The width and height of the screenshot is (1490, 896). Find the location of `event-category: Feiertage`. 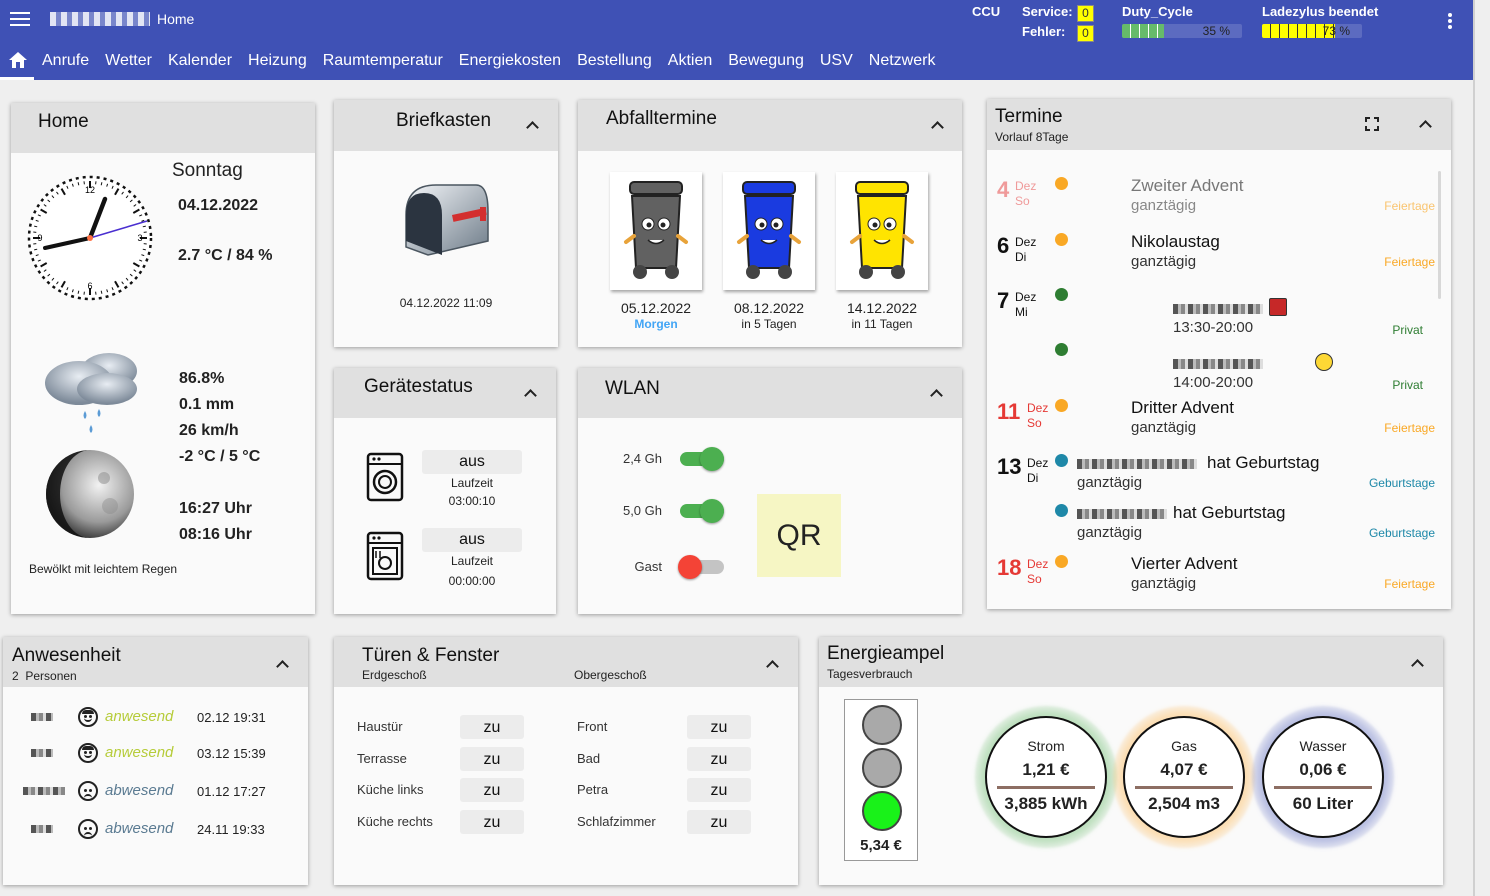

event-category: Feiertage is located at coordinates (1409, 428).